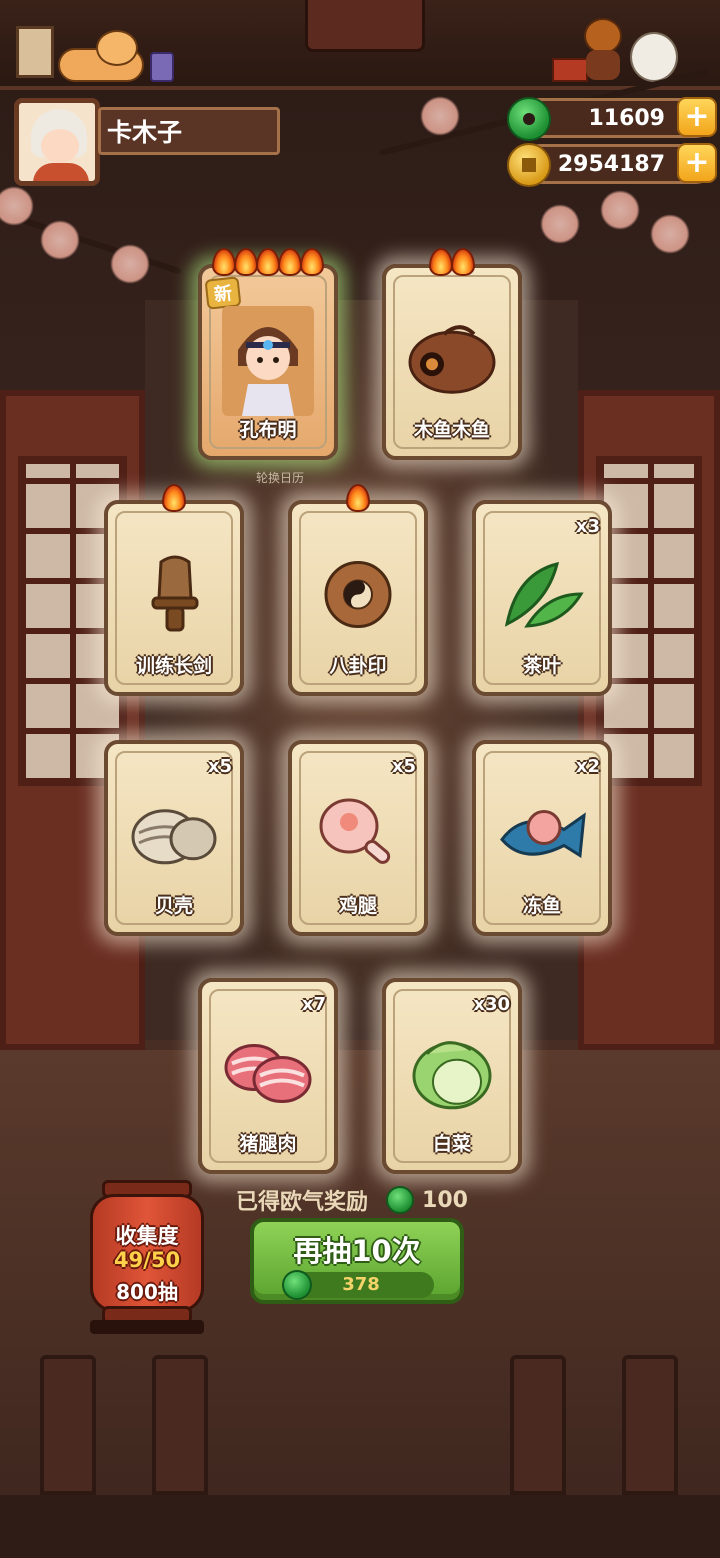 This screenshot has width=720, height=1558. What do you see at coordinates (313, 1004) in the screenshot?
I see `card-quantity: x7` at bounding box center [313, 1004].